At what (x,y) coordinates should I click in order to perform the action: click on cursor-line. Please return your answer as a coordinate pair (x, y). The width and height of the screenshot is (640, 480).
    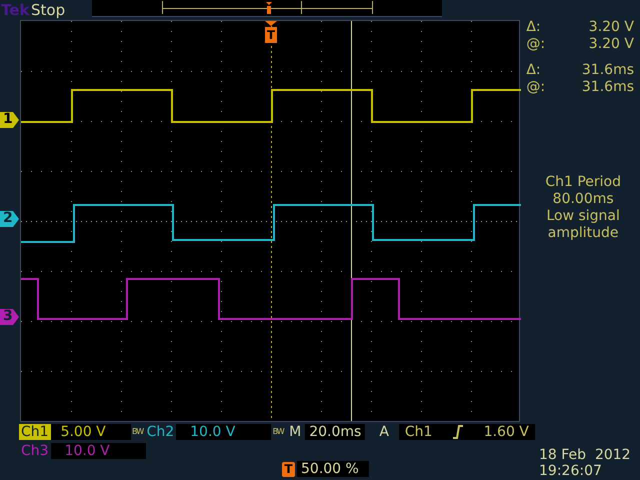
    Looking at the image, I should click on (351, 221).